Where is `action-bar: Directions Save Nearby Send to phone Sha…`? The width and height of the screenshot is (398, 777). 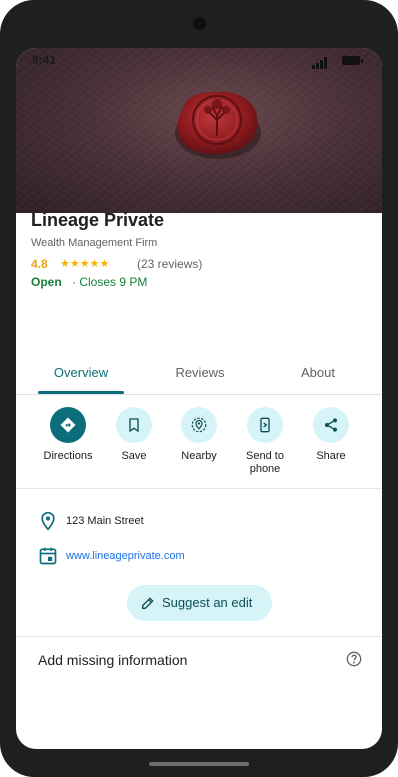
action-bar: Directions Save Nearby Send to phone Sha… is located at coordinates (199, 445).